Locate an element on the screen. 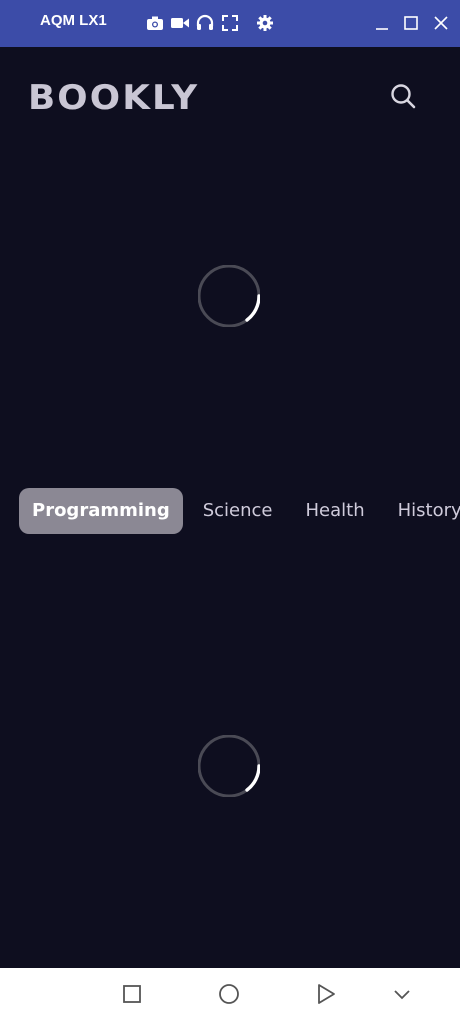 This screenshot has width=460, height=1020. fullscreen-icon is located at coordinates (230, 23).